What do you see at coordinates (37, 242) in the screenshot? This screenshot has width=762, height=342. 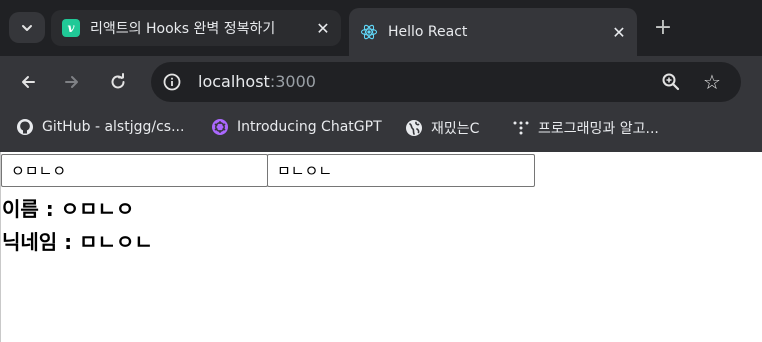 I see `nickname-label: 닉네임 :` at bounding box center [37, 242].